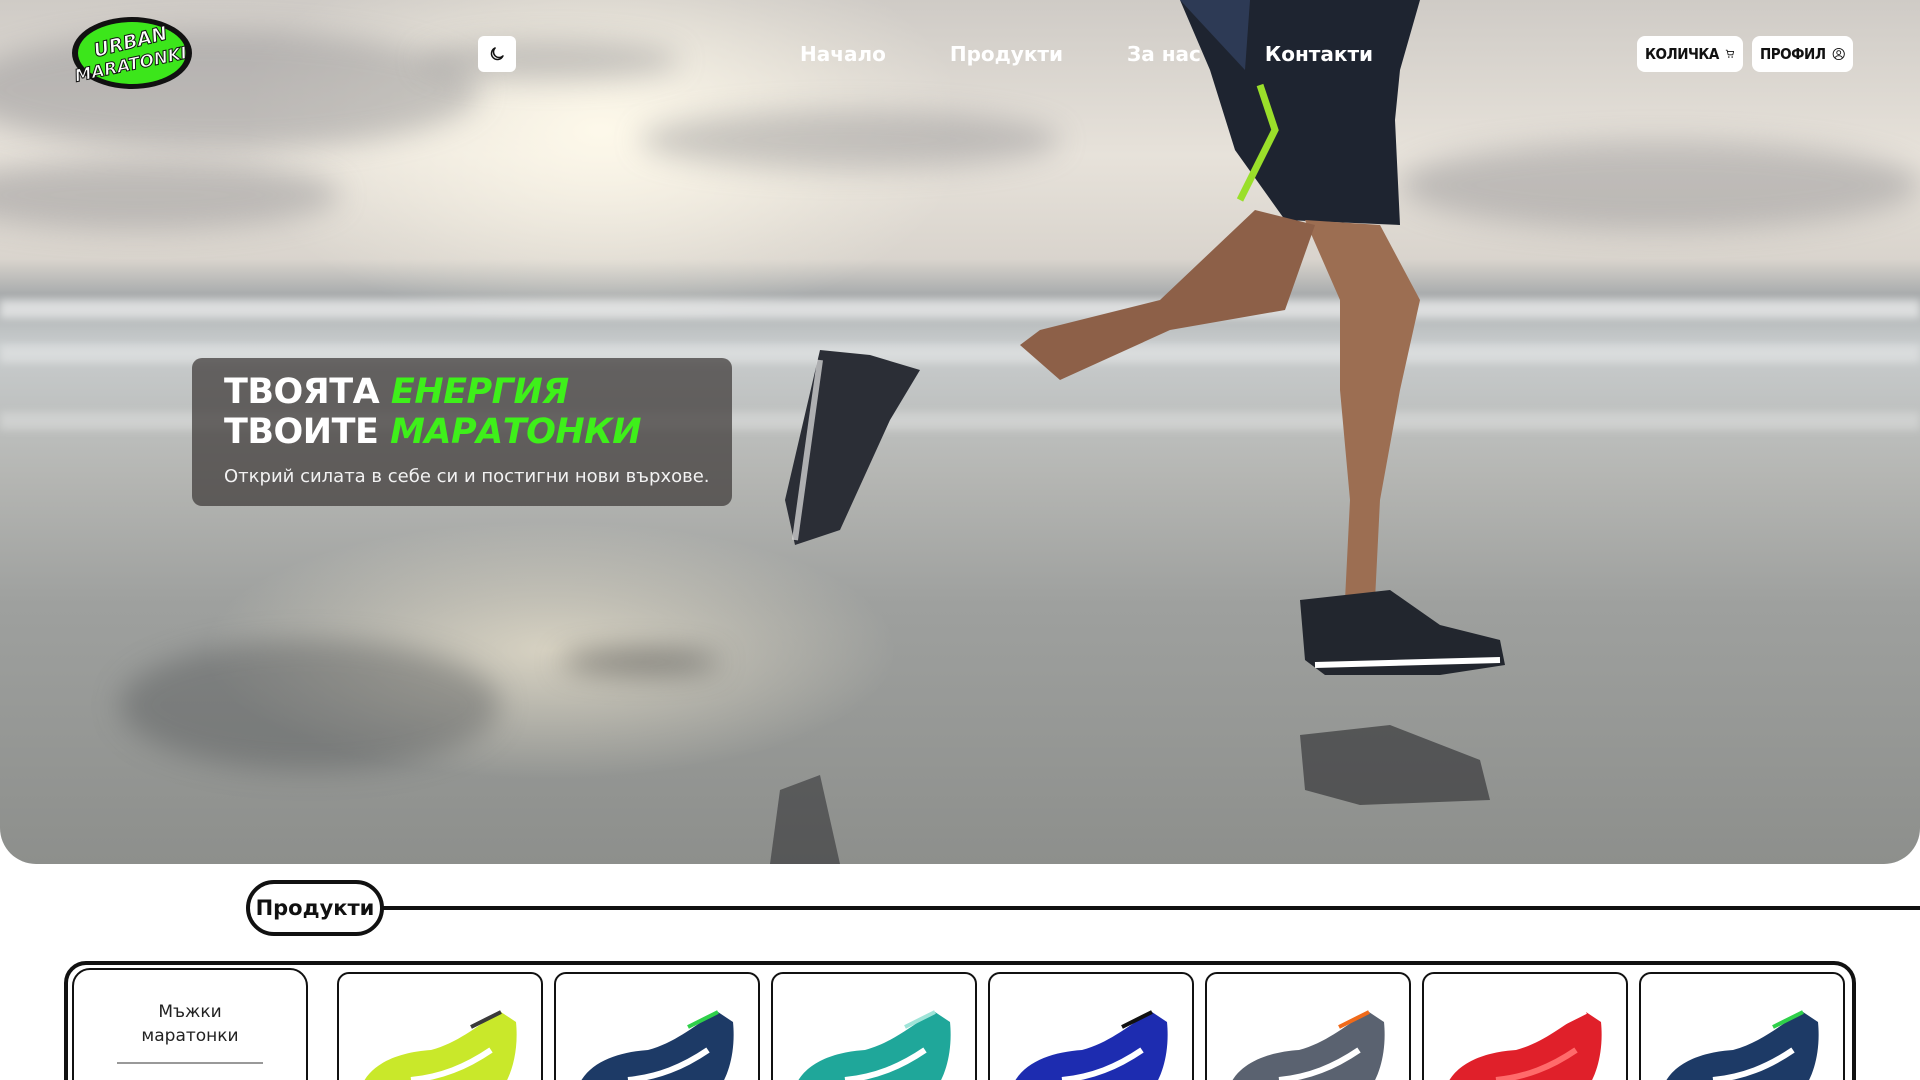 The height and width of the screenshot is (1080, 1920). I want to click on brand-logo: URBAN MARATONKI, so click(132, 53).